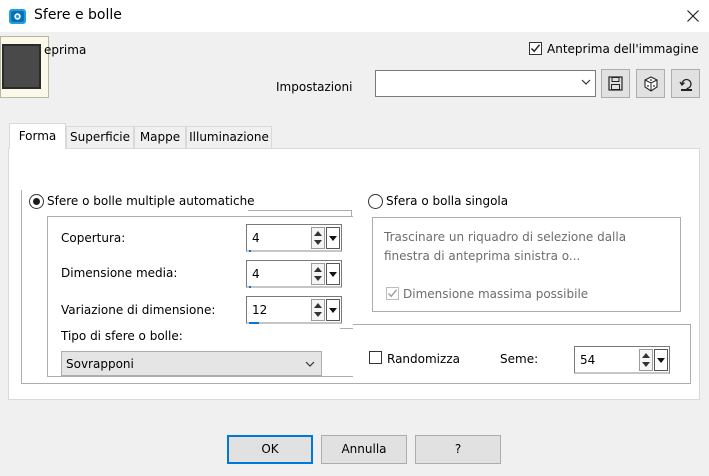  What do you see at coordinates (623, 49) in the screenshot?
I see `image-preview-label: Anteprima dell'immagine` at bounding box center [623, 49].